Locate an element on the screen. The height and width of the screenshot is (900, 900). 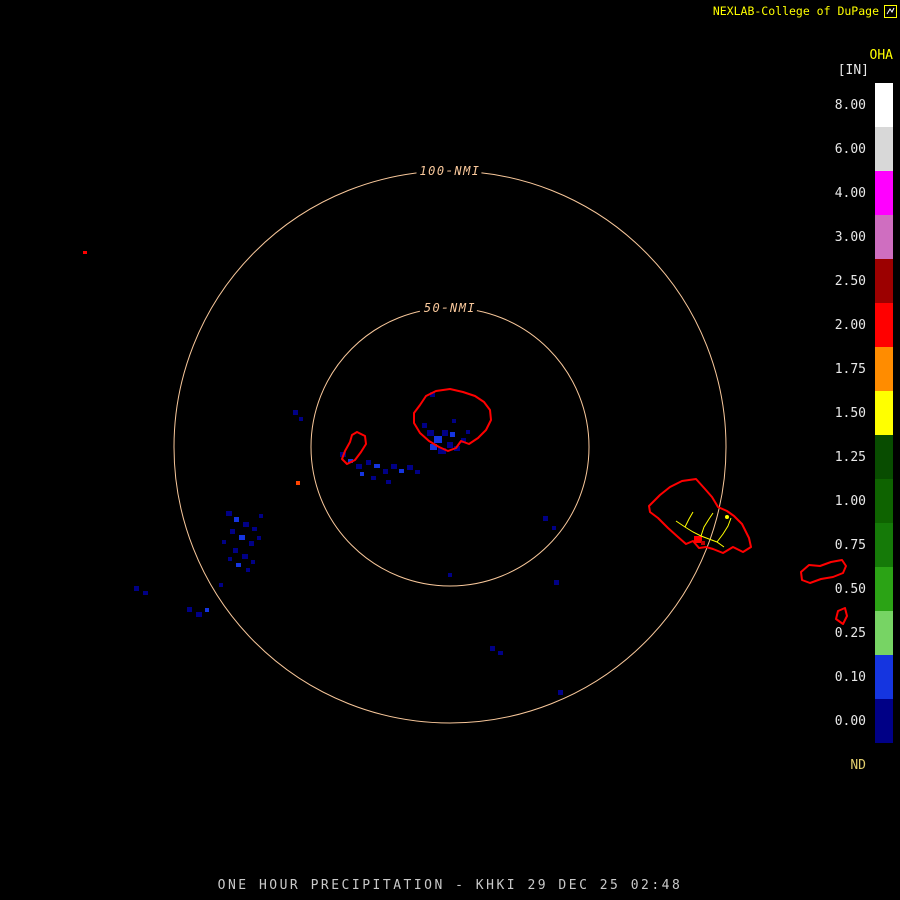
legend-tick-label: 0.50 is located at coordinates (850, 589).